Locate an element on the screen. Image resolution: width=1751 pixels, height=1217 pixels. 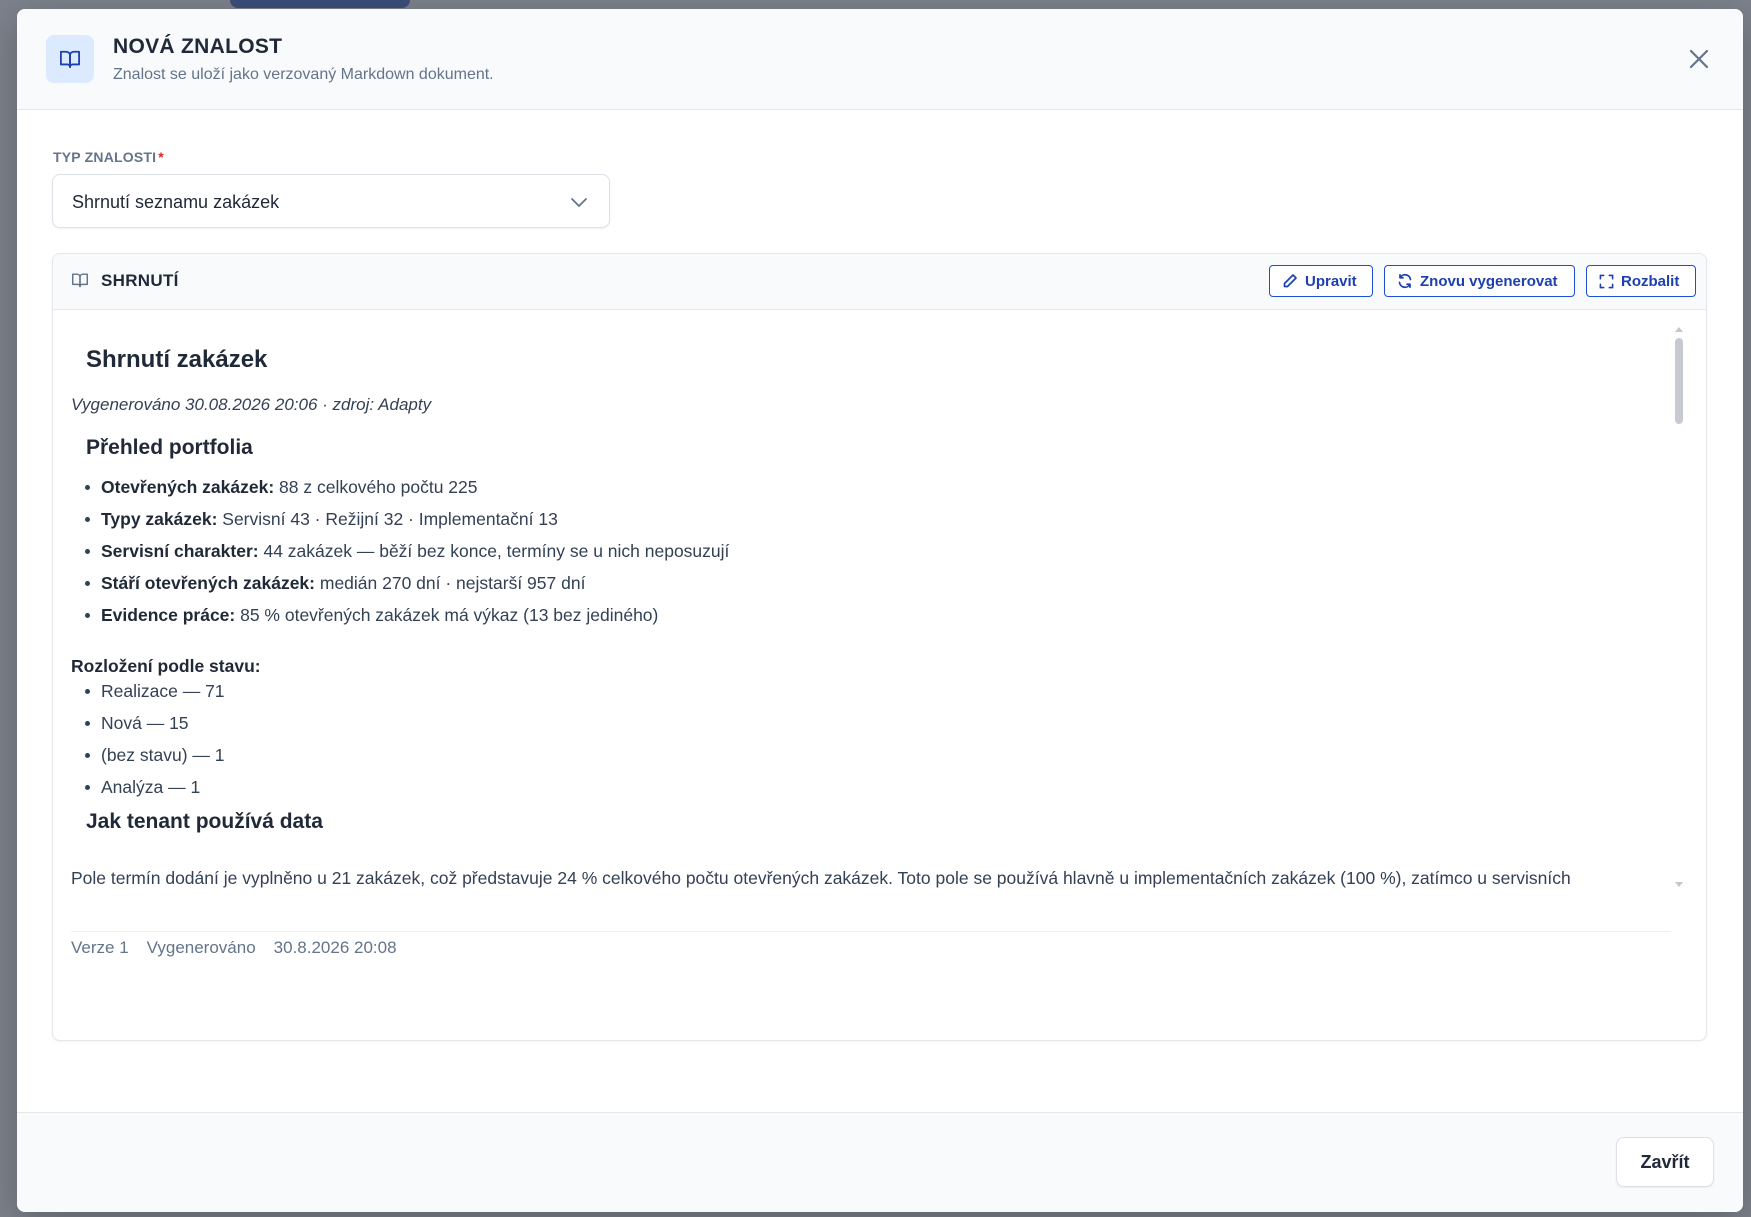
version-info: Verze 1 Vygenerováno 30.8.2026 20:08 is located at coordinates (234, 948).